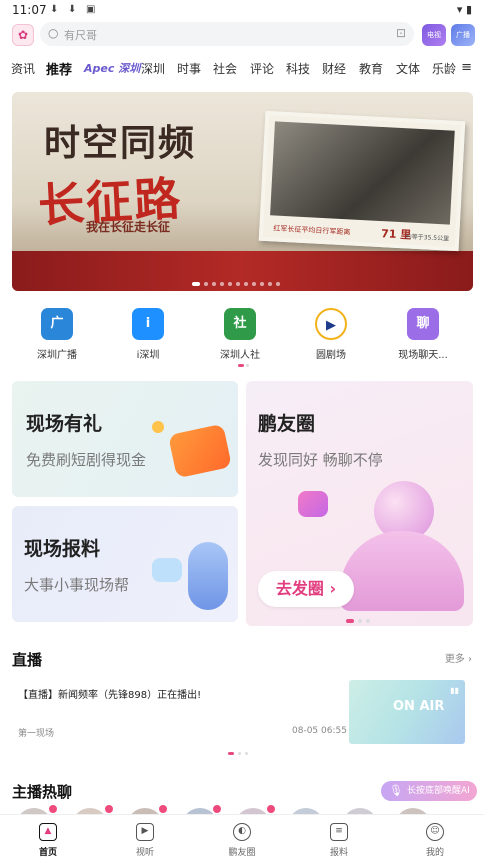  I want to click on profile-icon: ☺, so click(435, 832).